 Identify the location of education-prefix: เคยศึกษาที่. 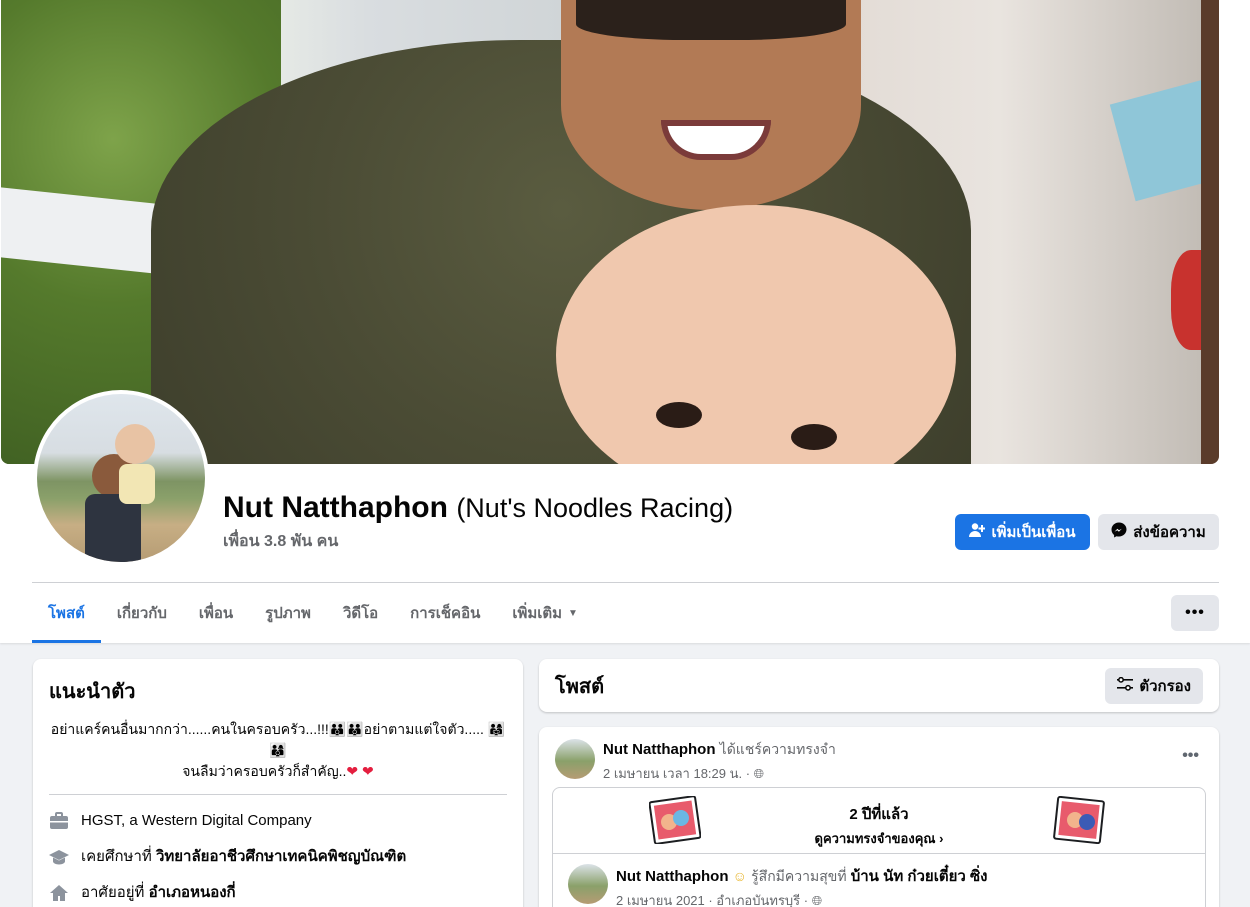
(116, 856).